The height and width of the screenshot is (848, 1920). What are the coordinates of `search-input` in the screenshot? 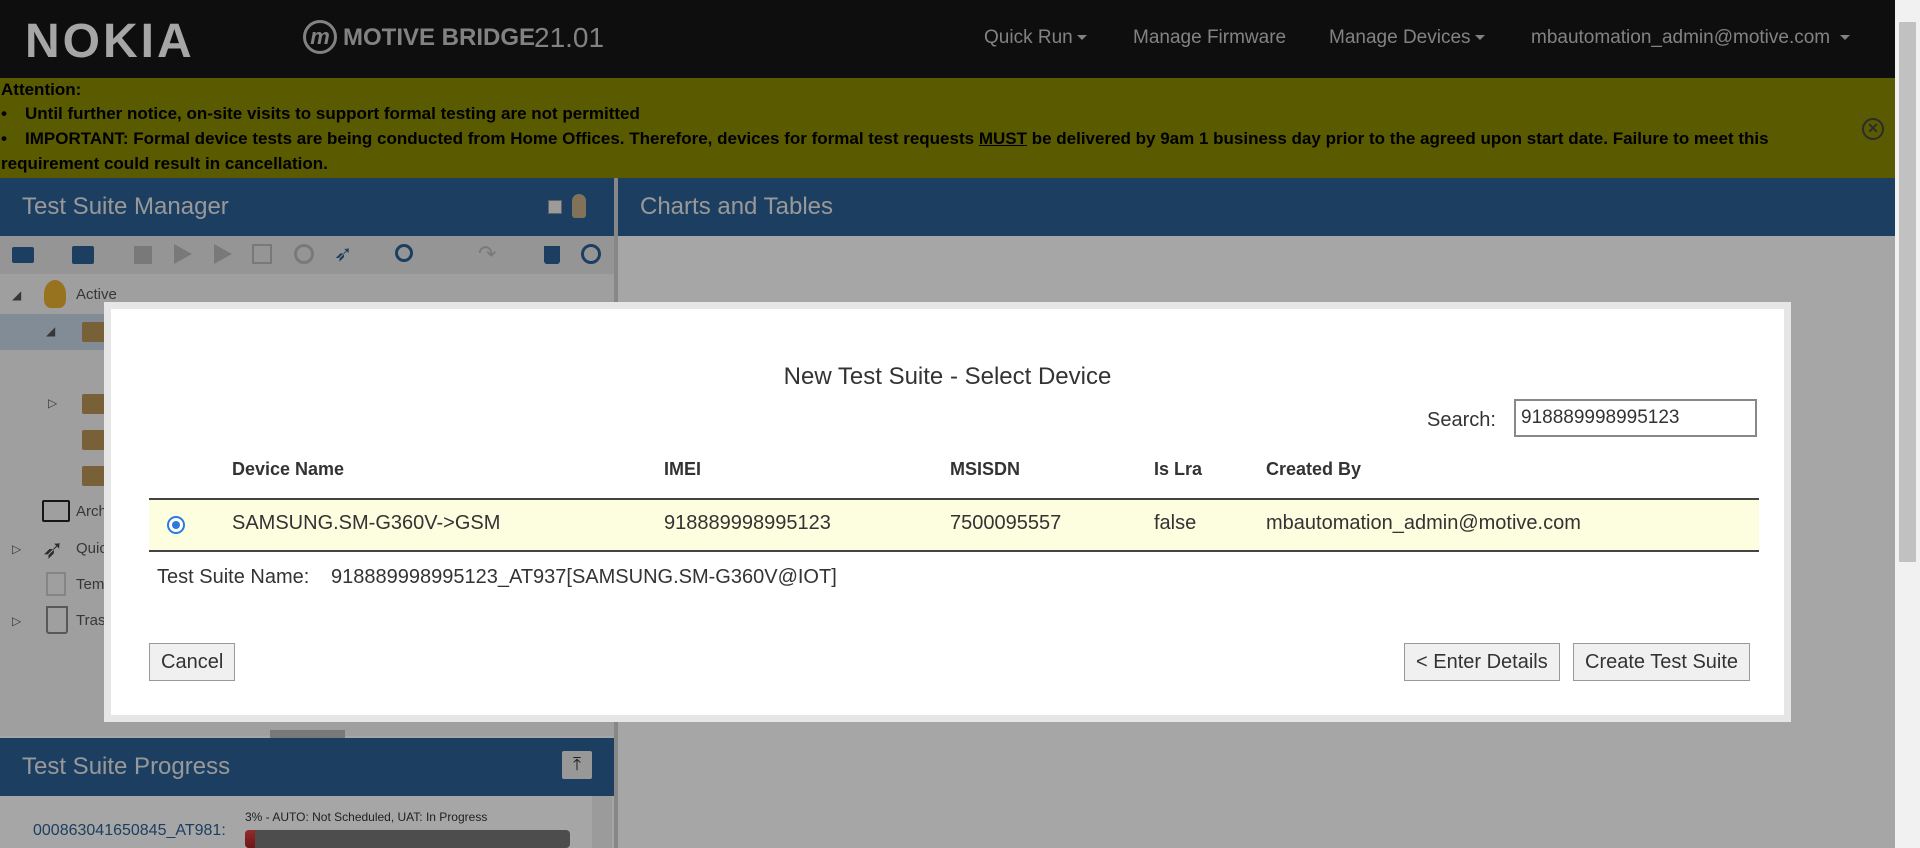 It's located at (1635, 418).